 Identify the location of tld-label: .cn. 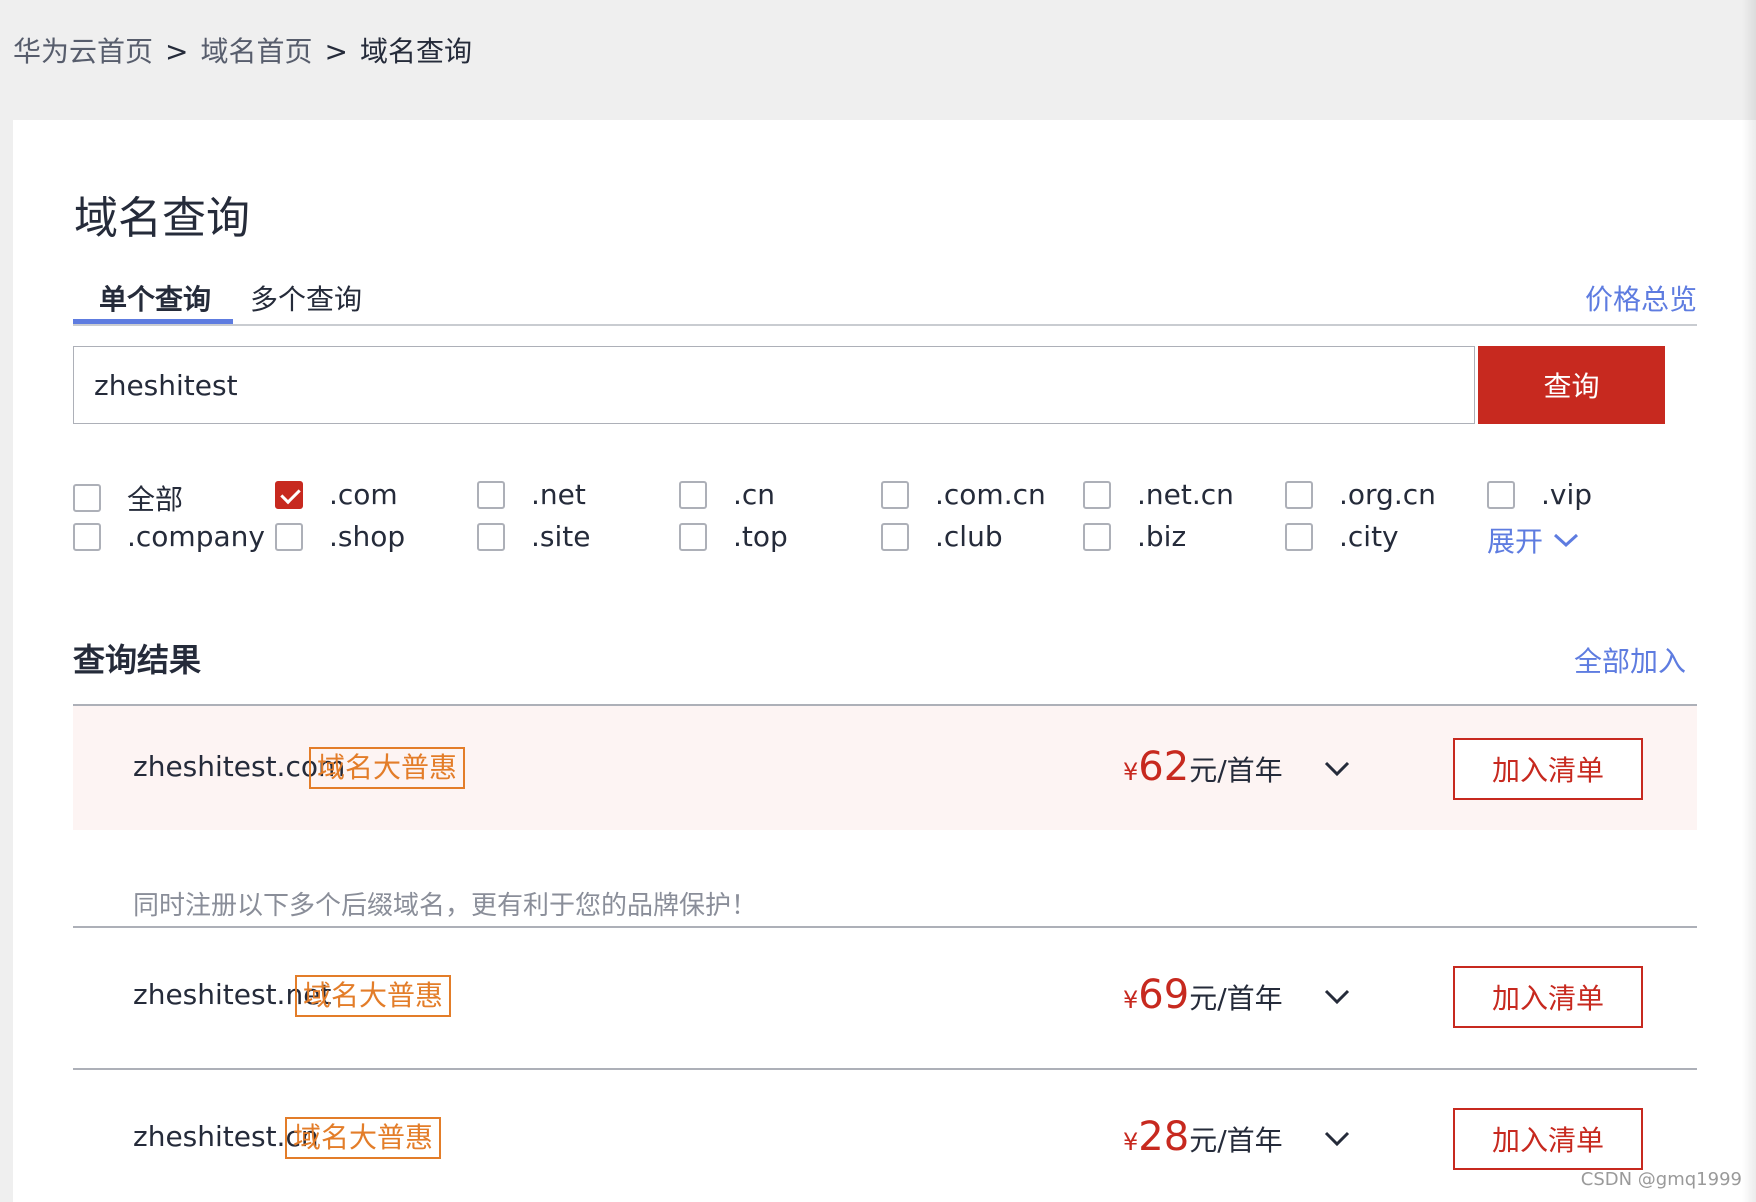
(754, 494).